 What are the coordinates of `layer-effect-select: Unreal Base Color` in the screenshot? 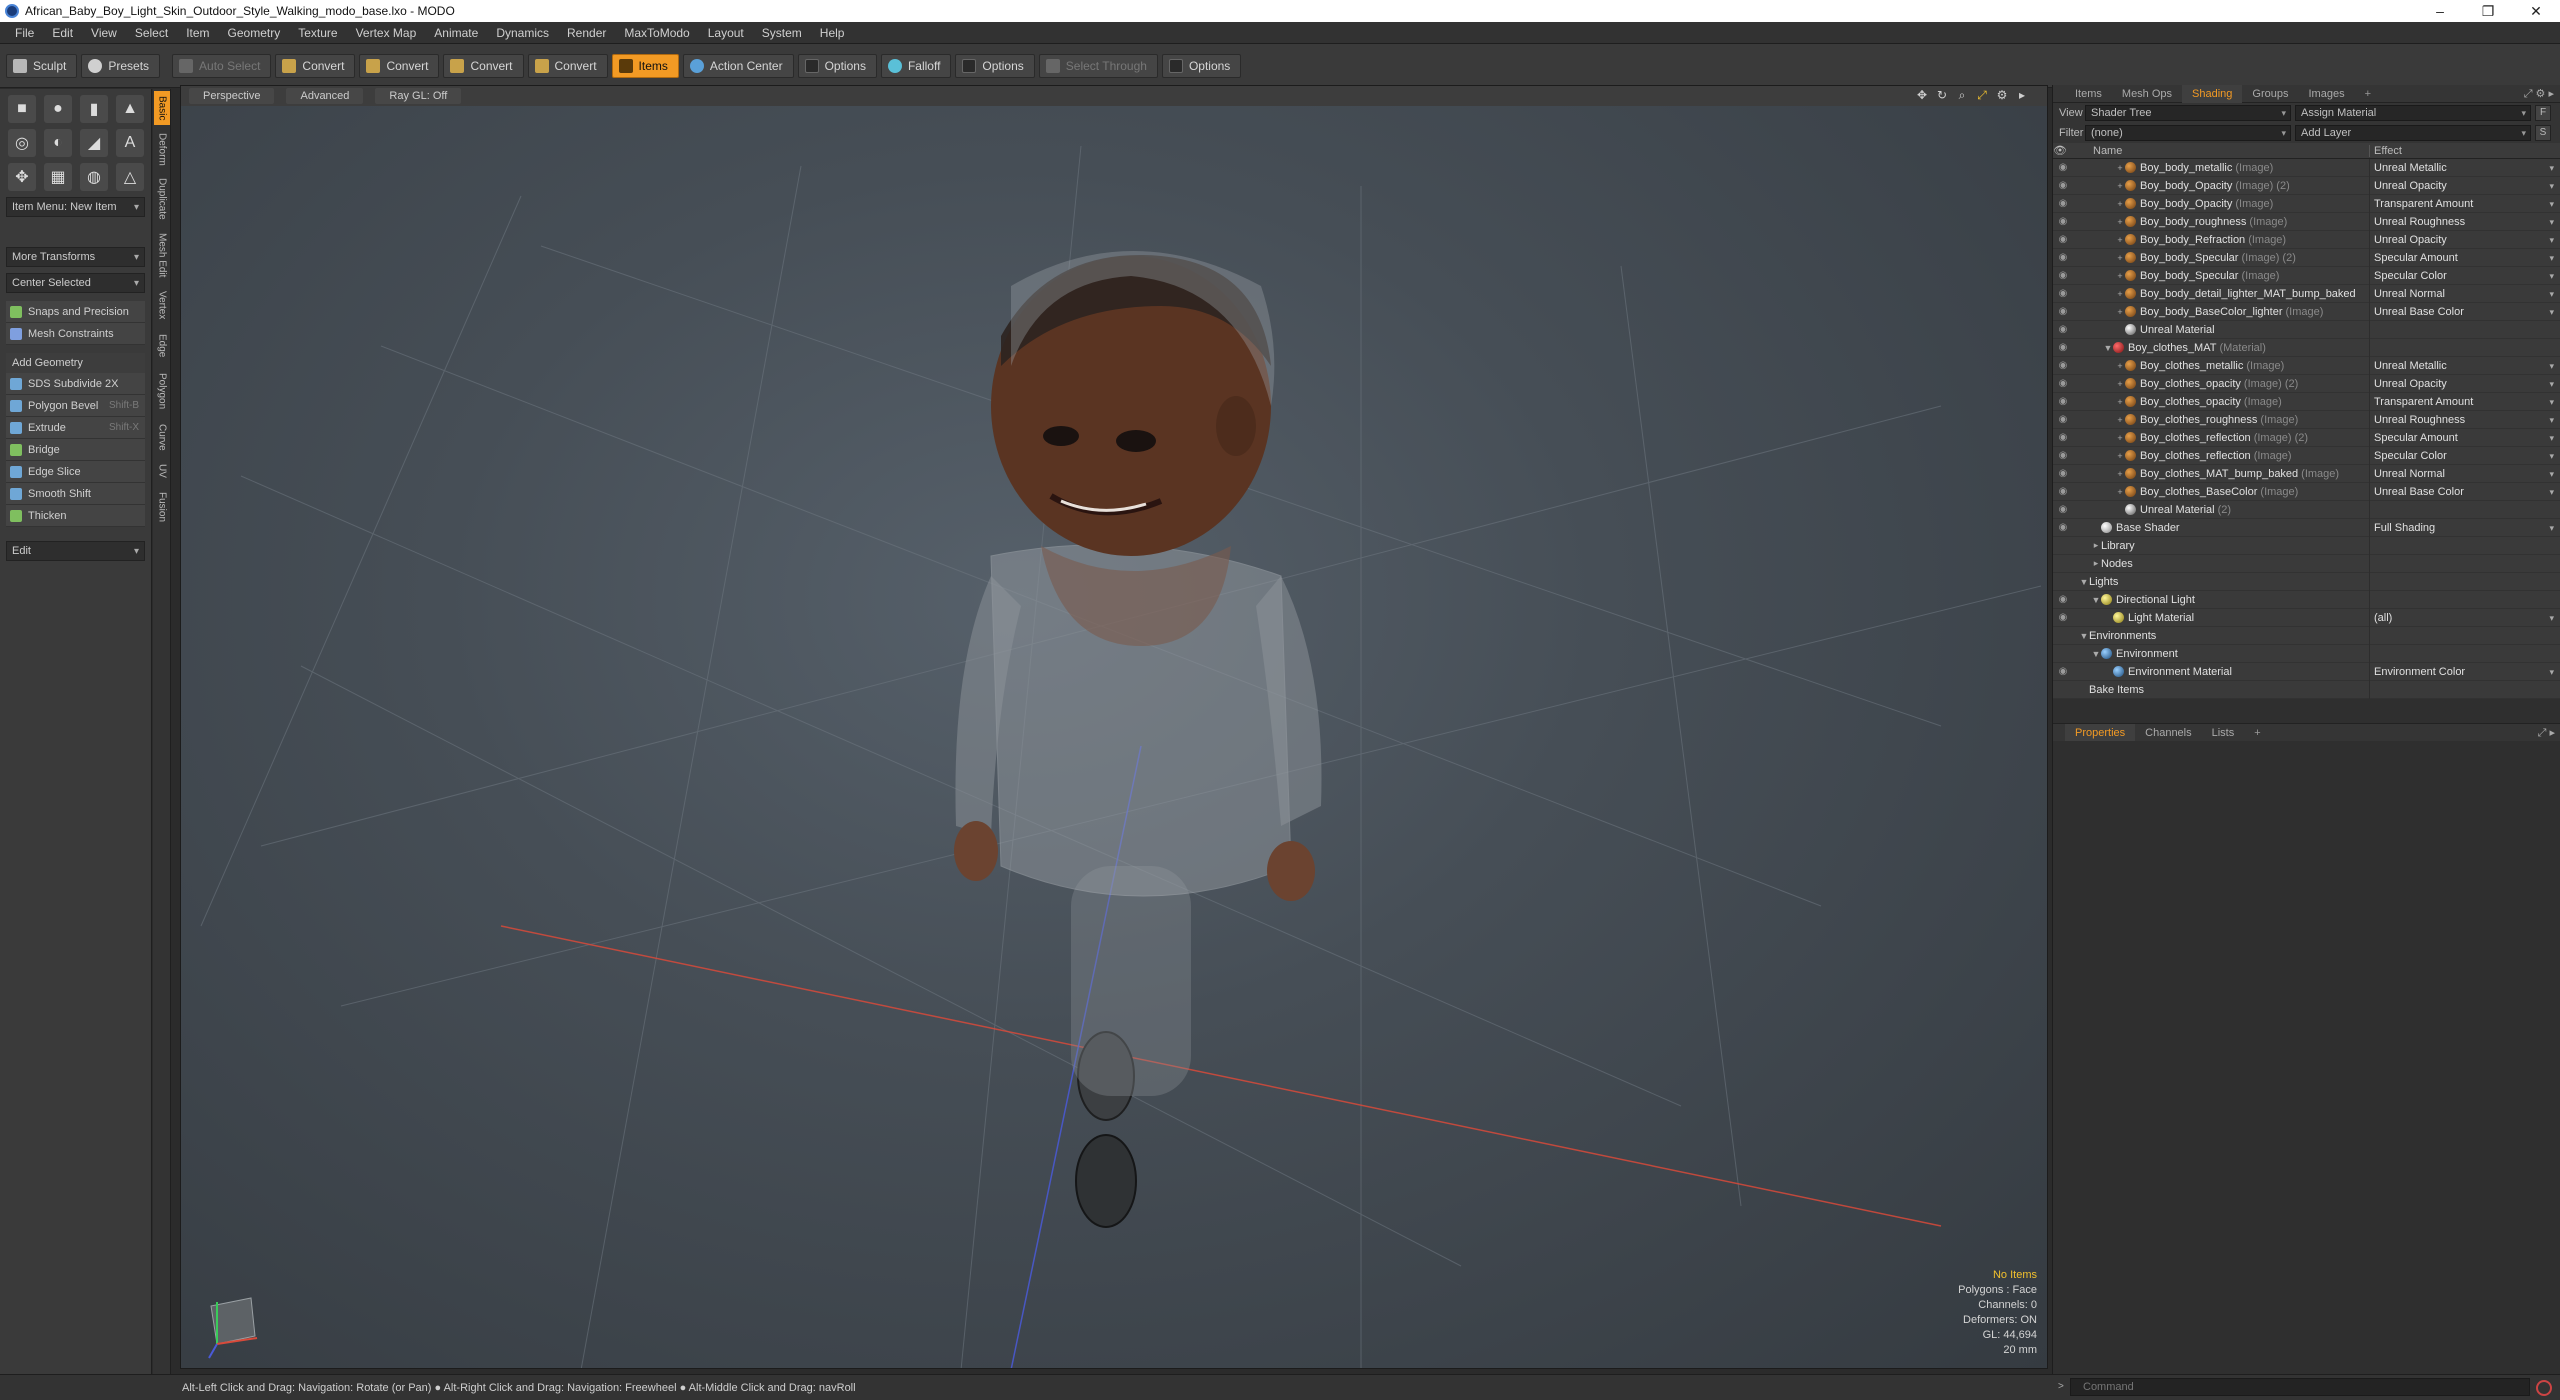 It's located at (2464, 311).